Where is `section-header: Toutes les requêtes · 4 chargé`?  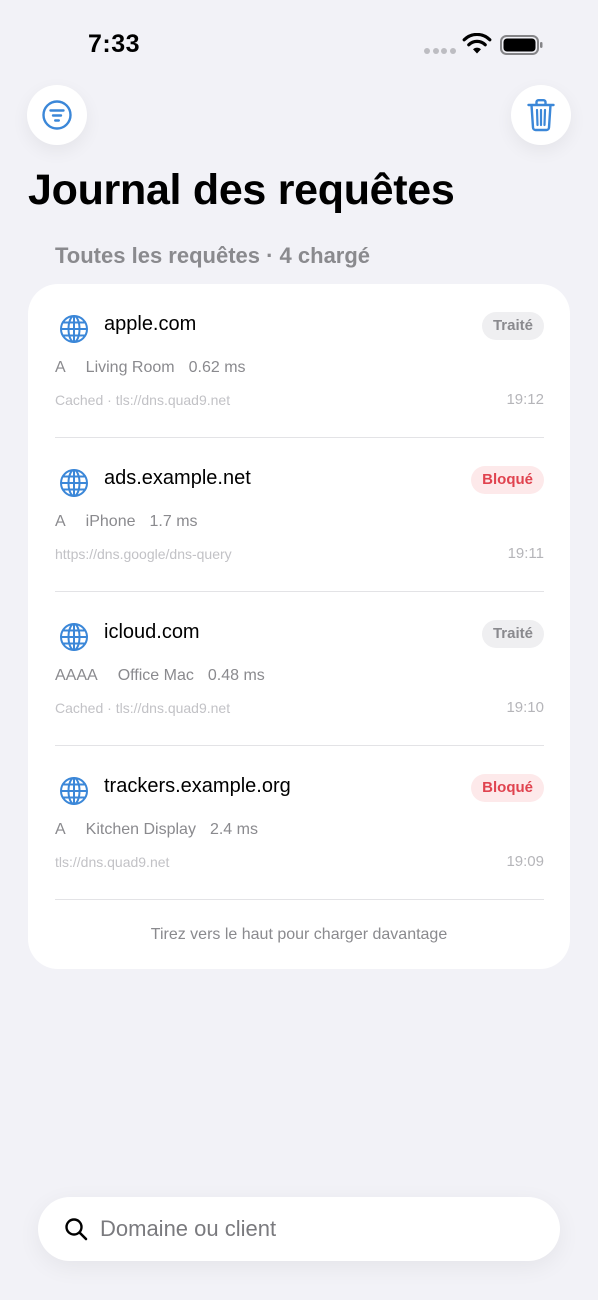 section-header: Toutes les requêtes · 4 chargé is located at coordinates (213, 255).